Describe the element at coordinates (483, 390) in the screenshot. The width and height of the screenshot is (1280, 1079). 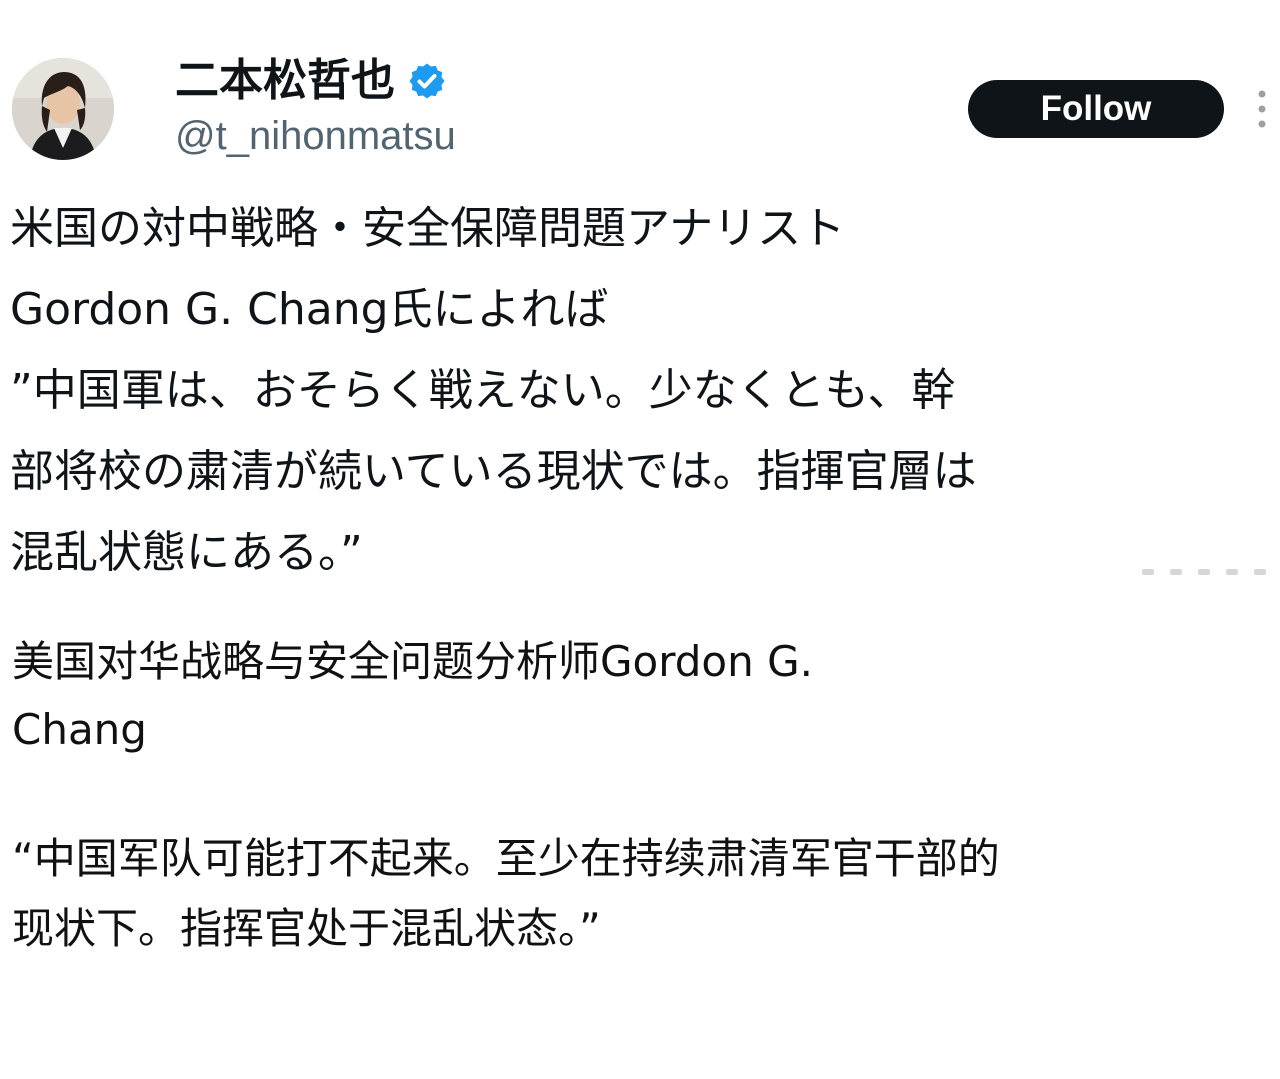
I see `tweet-text-line: ”中国軍は、おそらく戦えない。少なくとも、幹` at that location.